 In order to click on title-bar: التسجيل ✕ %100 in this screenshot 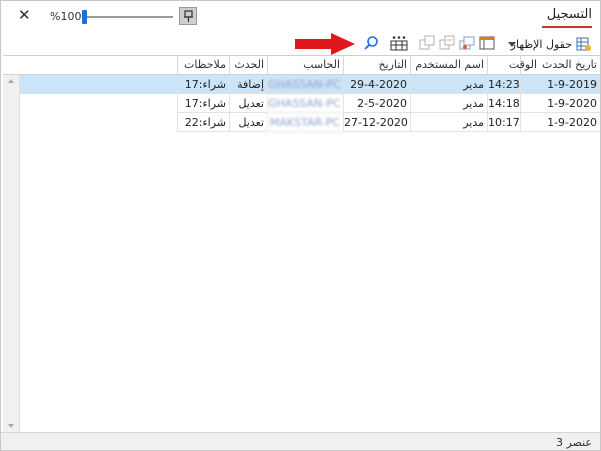, I will do `click(300, 16)`.